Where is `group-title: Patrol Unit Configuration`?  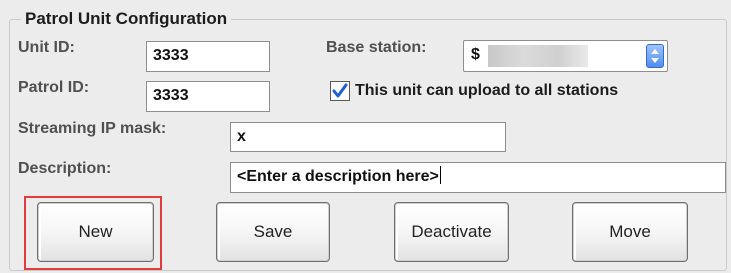 group-title: Patrol Unit Configuration is located at coordinates (126, 19).